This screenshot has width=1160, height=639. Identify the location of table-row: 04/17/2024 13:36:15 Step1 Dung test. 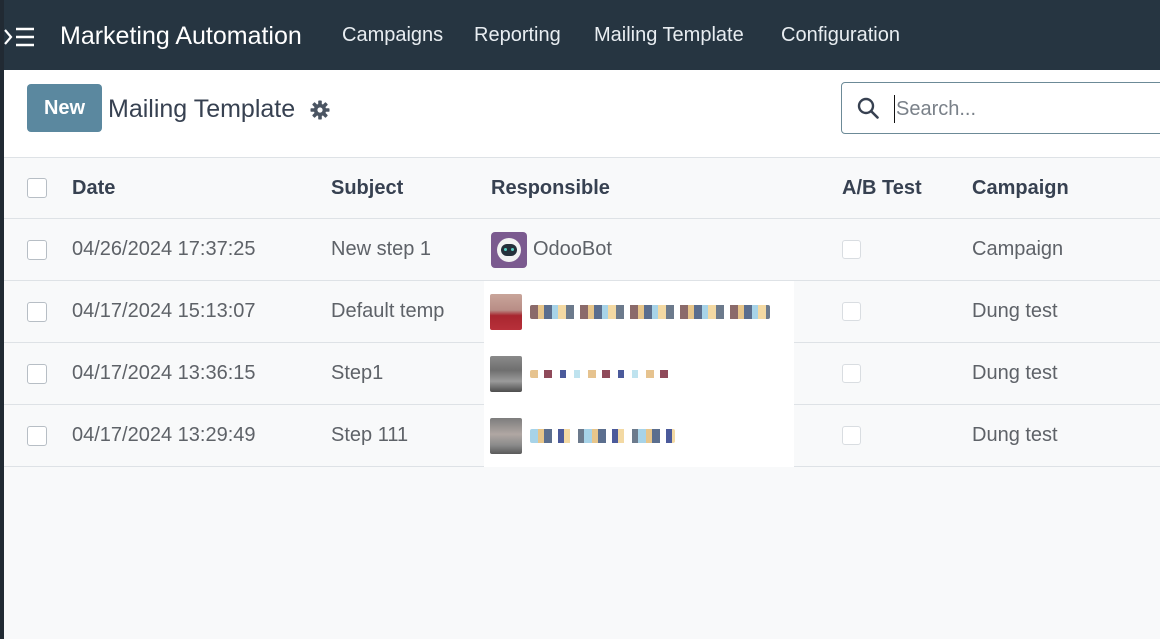
(582, 374).